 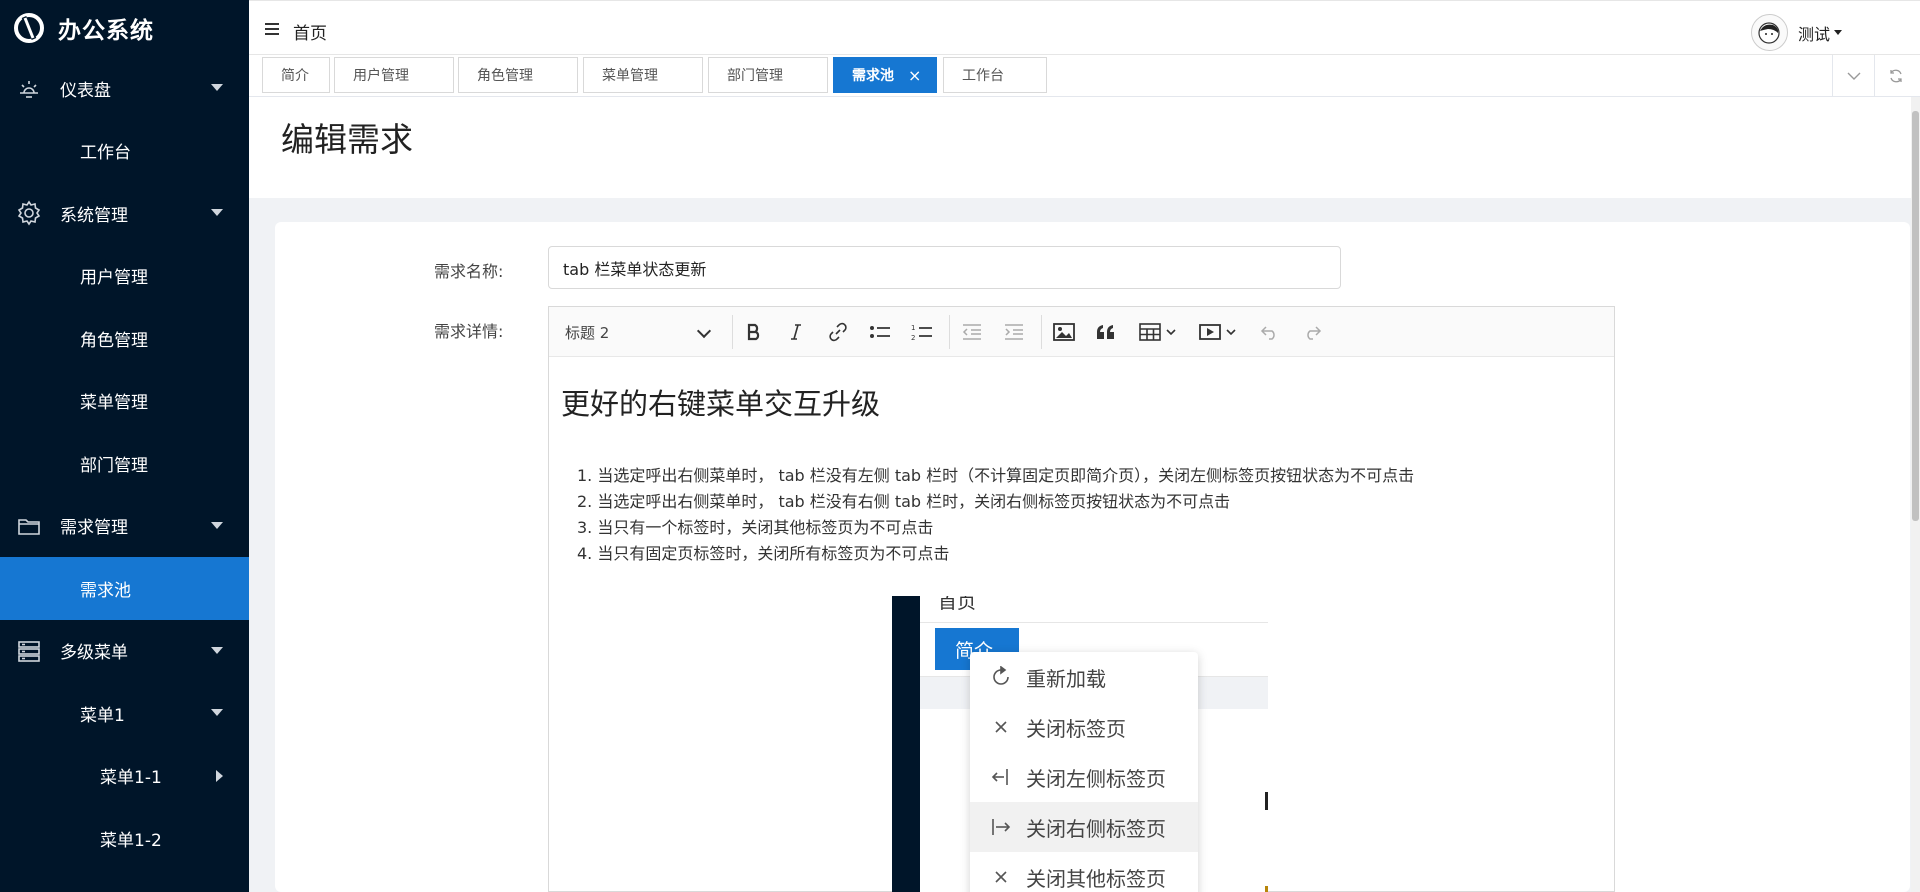 I want to click on svg-text: 1, so click(x=913, y=328).